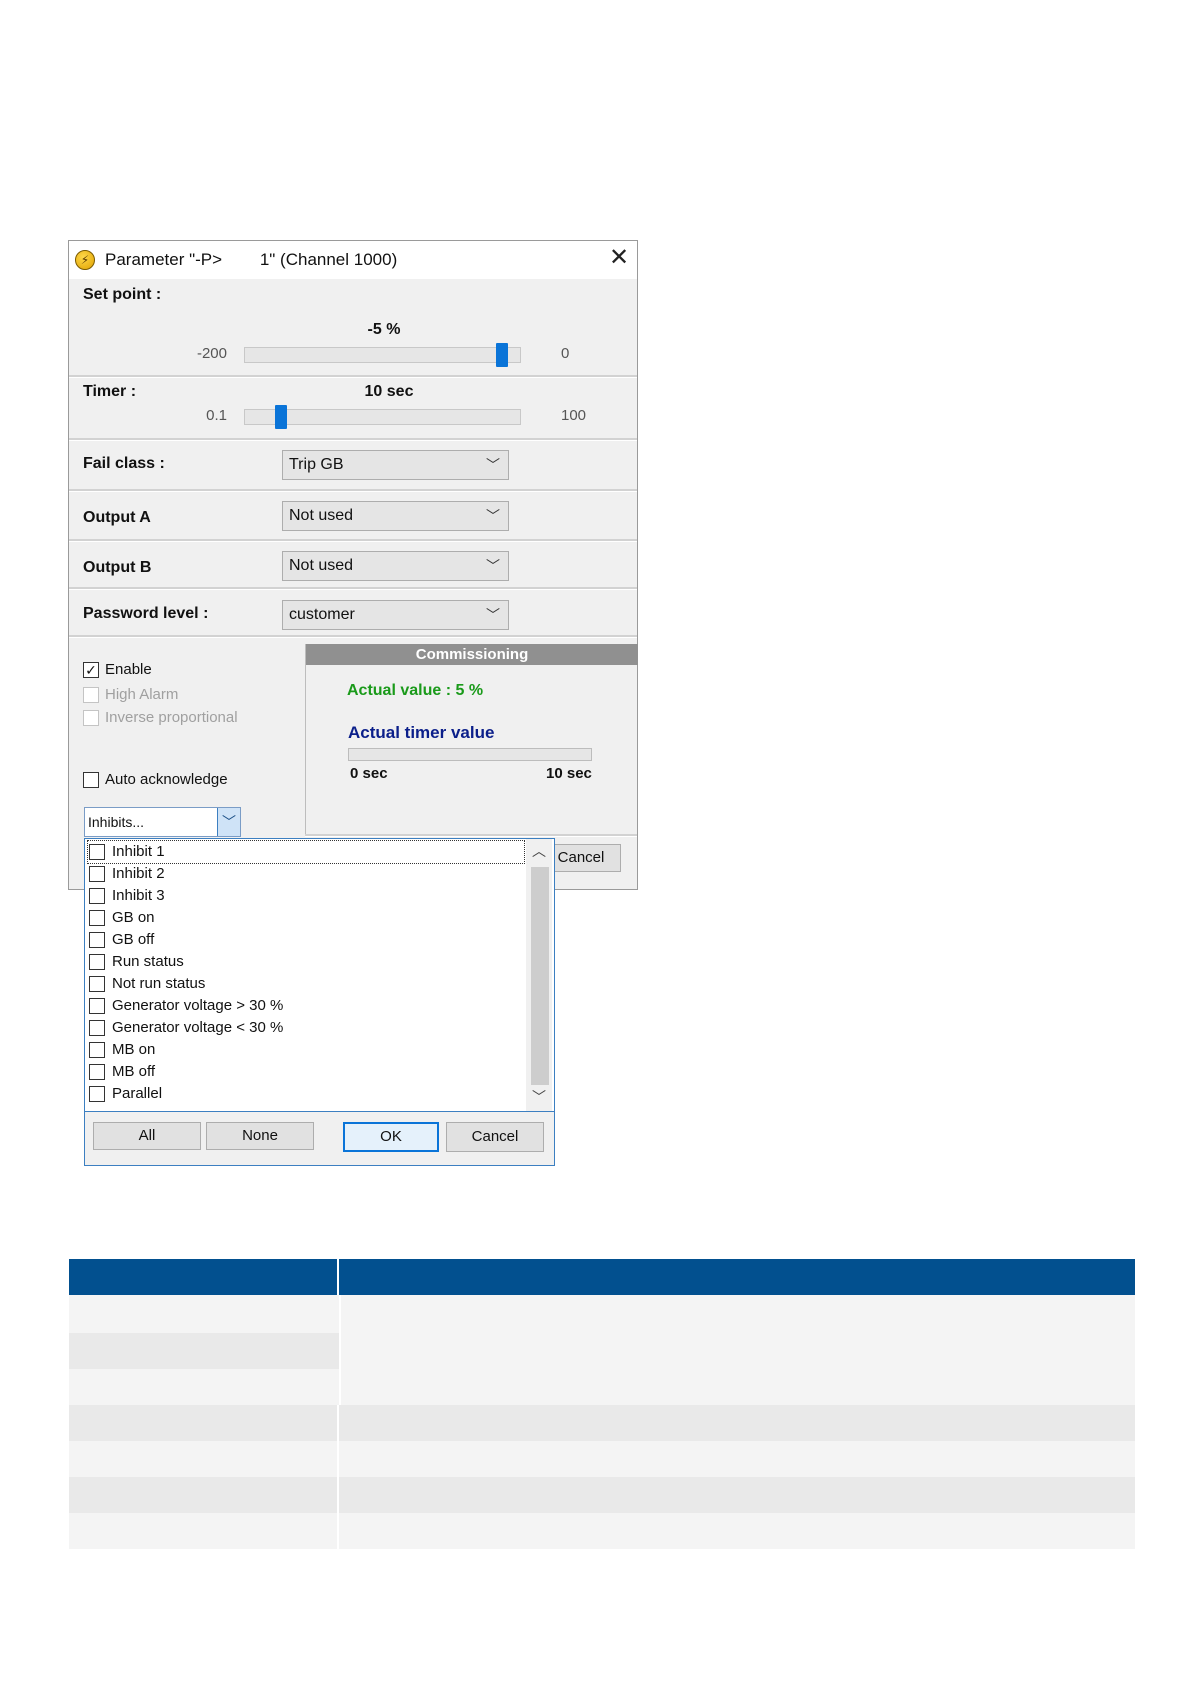 The width and height of the screenshot is (1191, 1684). What do you see at coordinates (117, 567) in the screenshot?
I see `output-b-label: Output B` at bounding box center [117, 567].